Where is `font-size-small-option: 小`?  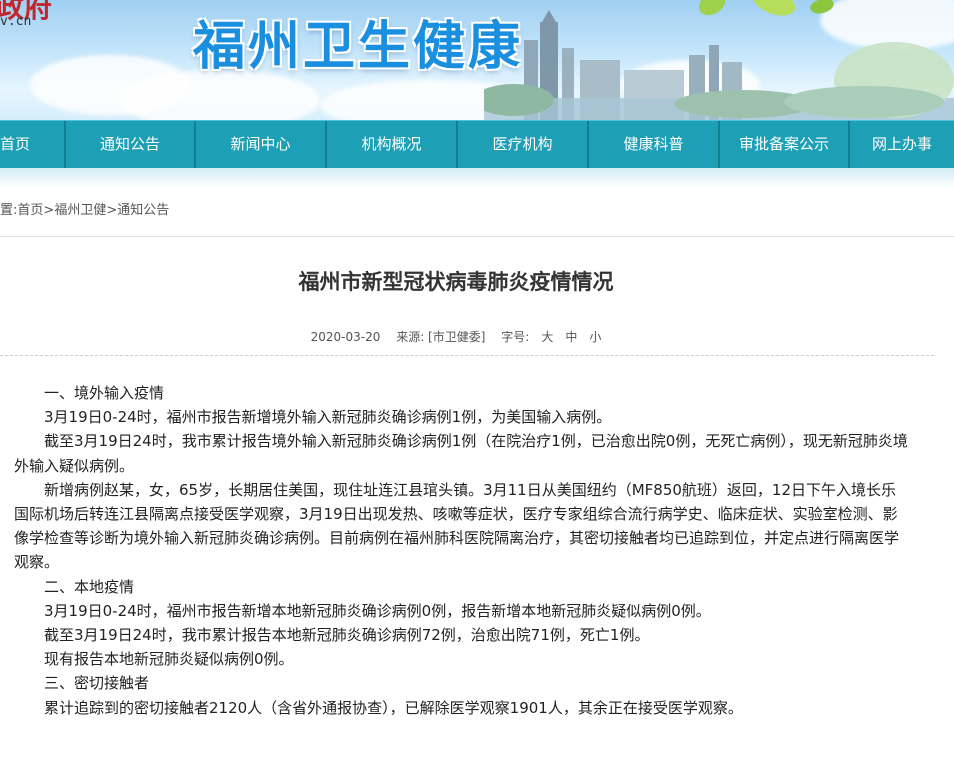
font-size-small-option: 小 is located at coordinates (595, 337).